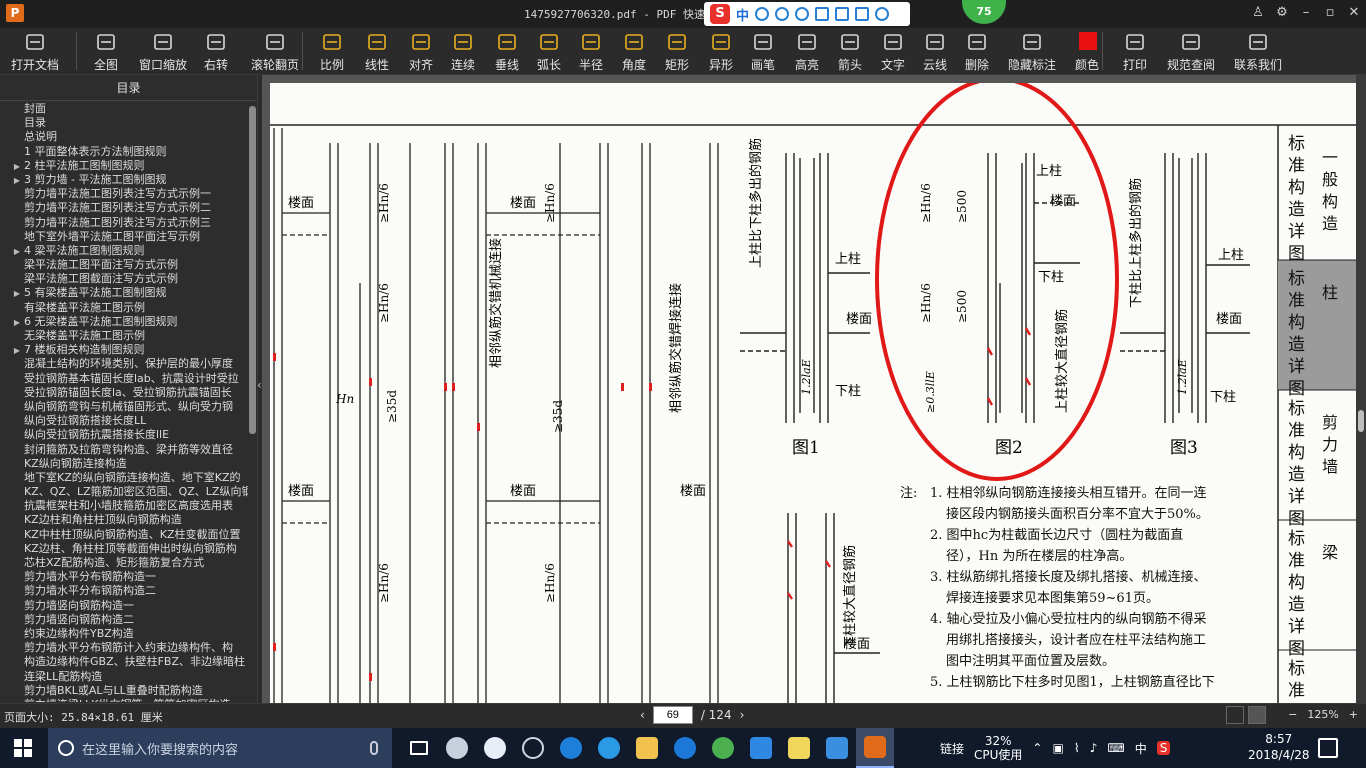  I want to click on app-plus-icon, so click(761, 748).